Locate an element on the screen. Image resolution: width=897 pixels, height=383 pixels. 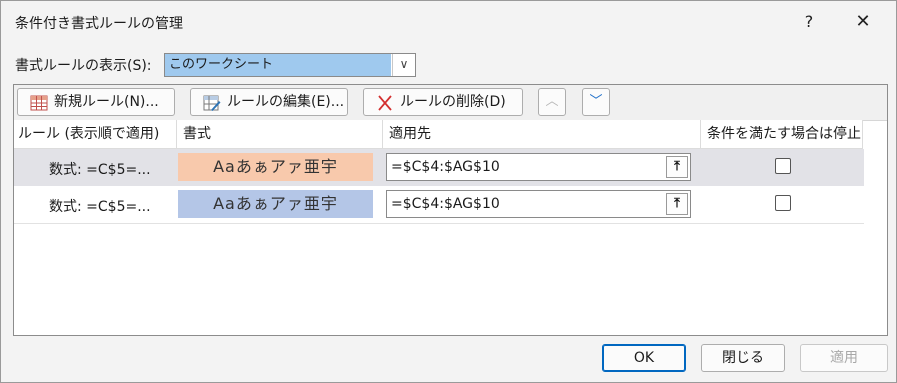
close-button: 閉じる is located at coordinates (743, 358).